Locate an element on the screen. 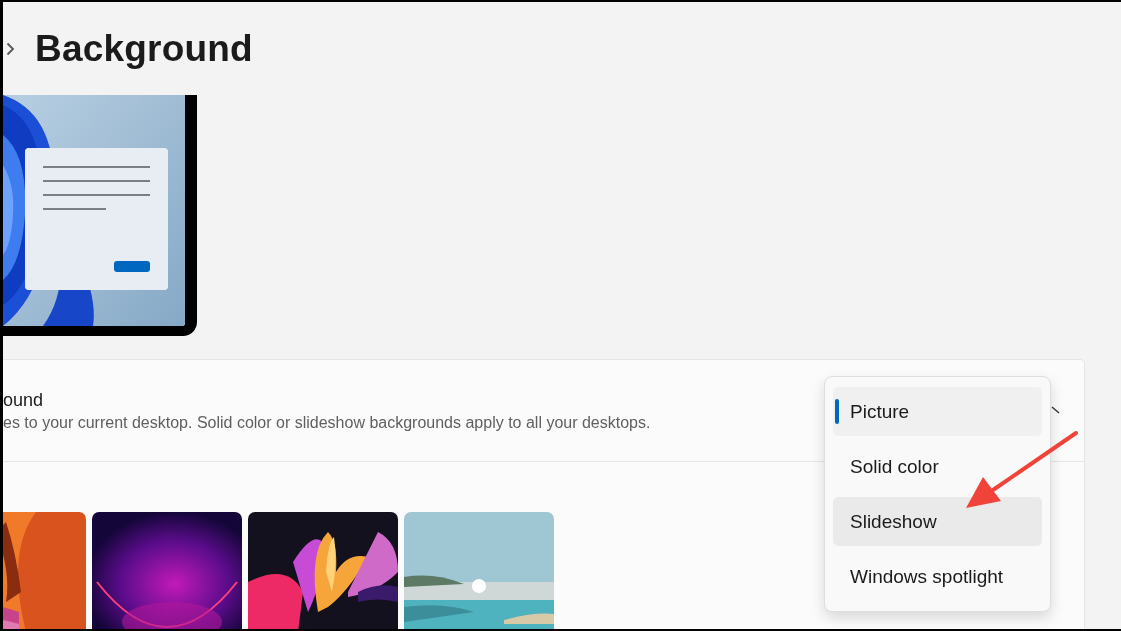 The image size is (1121, 631). setting-description: es to your current desktop. Solid color or slideshow backgrounds apply to all your desktops. is located at coordinates (327, 423).